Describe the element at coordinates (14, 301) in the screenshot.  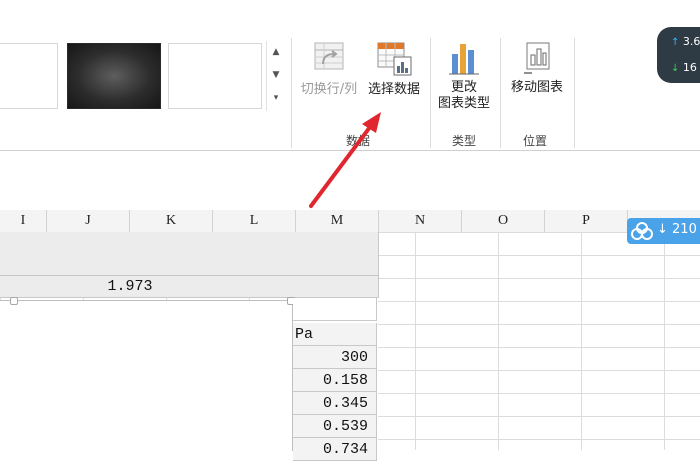
I see `chart-resize-handle` at that location.